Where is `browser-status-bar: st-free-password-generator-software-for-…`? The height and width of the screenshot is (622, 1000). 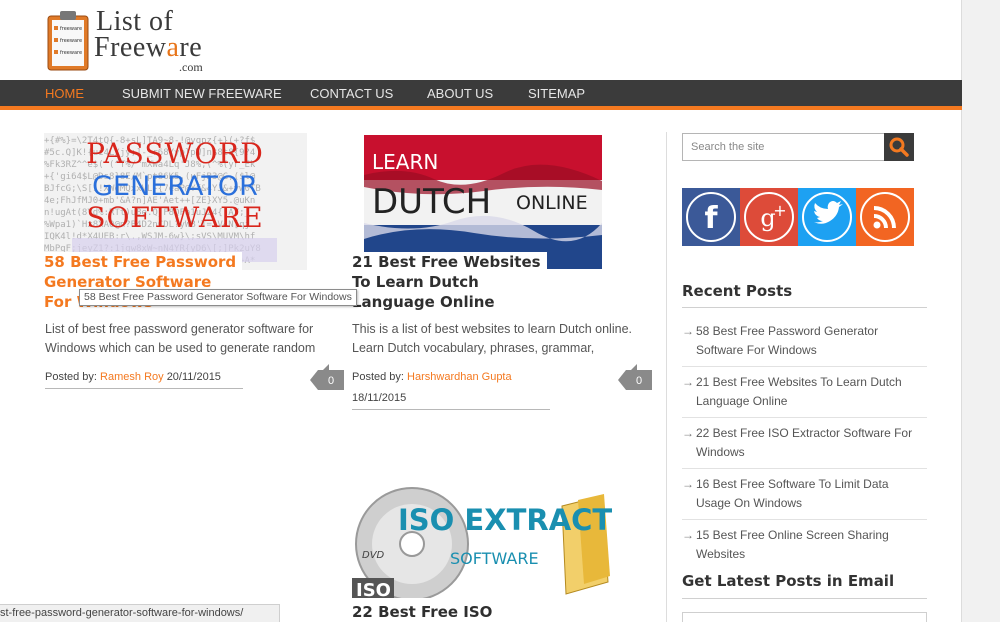 browser-status-bar: st-free-password-generator-software-for-… is located at coordinates (140, 613).